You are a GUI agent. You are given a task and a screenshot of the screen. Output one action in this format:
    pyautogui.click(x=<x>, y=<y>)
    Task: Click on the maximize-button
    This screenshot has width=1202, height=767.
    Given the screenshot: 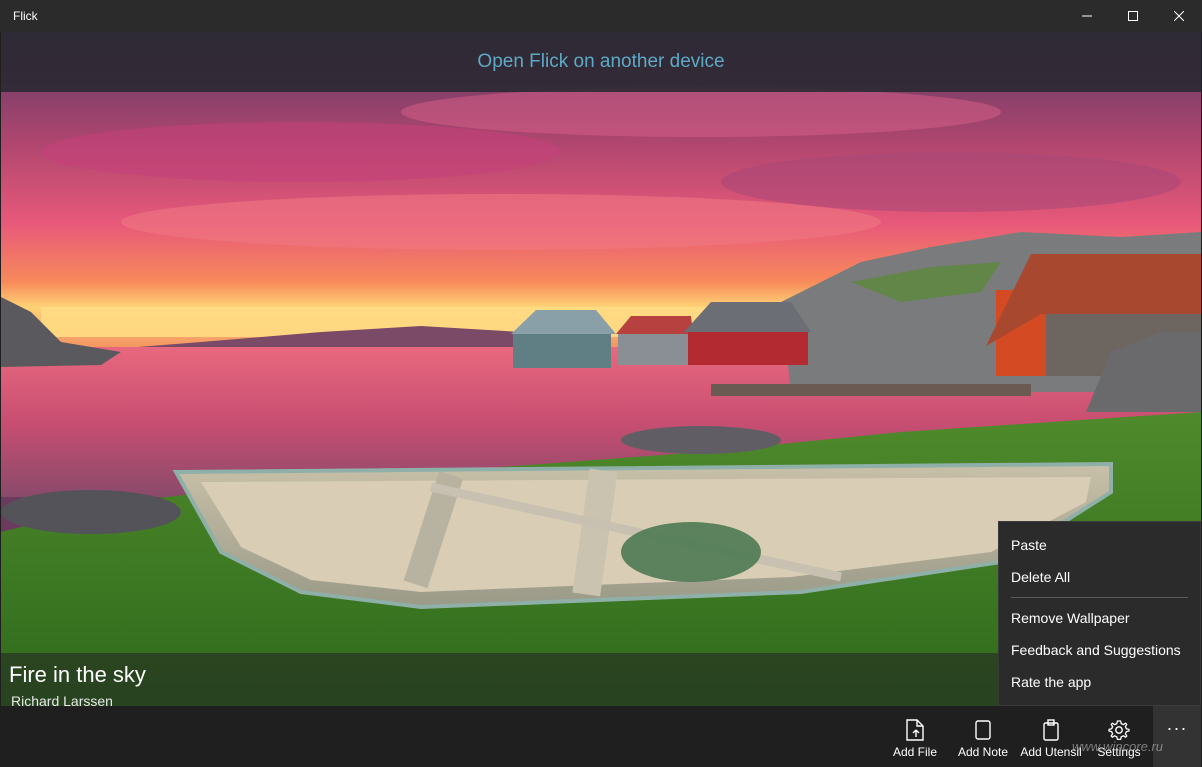 What is the action you would take?
    pyautogui.click(x=1133, y=16)
    